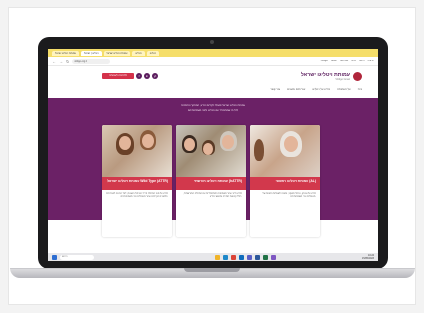 The height and width of the screenshot is (313, 424). What do you see at coordinates (137, 183) in the screenshot?
I see `card-title: עמותת ויטליגו ישראל Wild Type (ATTR)` at bounding box center [137, 183].